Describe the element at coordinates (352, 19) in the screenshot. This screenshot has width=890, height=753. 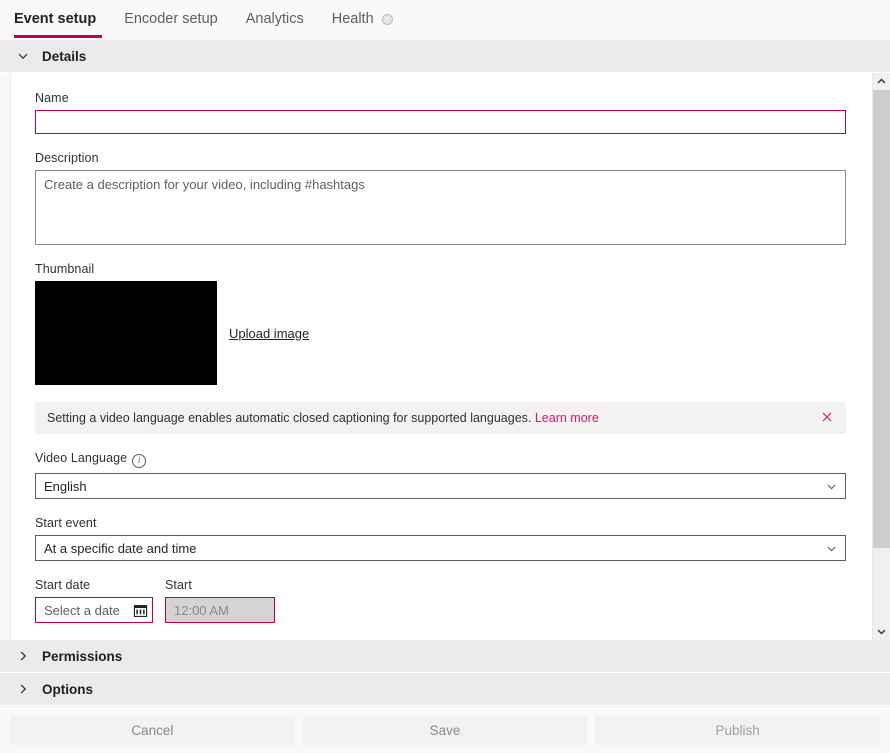
I see `tab-health-label: Health` at that location.